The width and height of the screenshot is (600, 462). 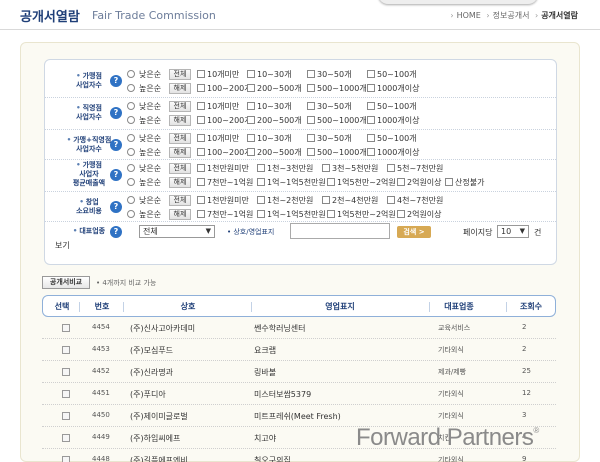 I want to click on breadcrumb-info: 정보공개서, so click(x=511, y=15).